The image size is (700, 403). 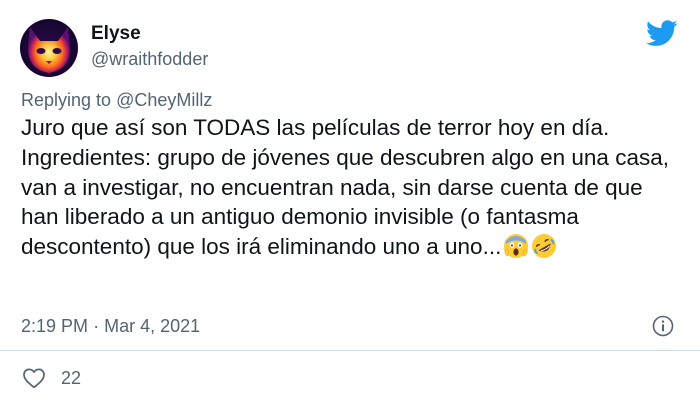 What do you see at coordinates (34, 378) in the screenshot?
I see `heart-icon` at bounding box center [34, 378].